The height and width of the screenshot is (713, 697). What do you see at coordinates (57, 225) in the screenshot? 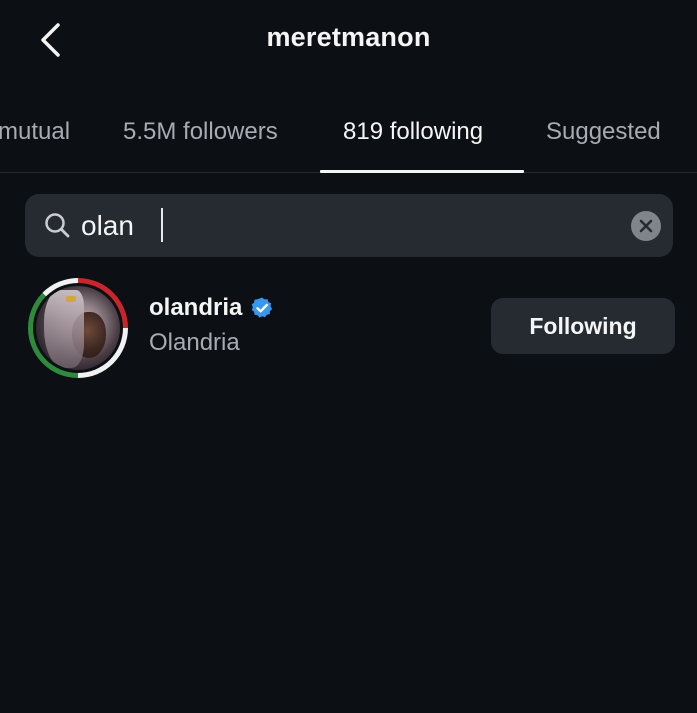
I see `search-icon` at bounding box center [57, 225].